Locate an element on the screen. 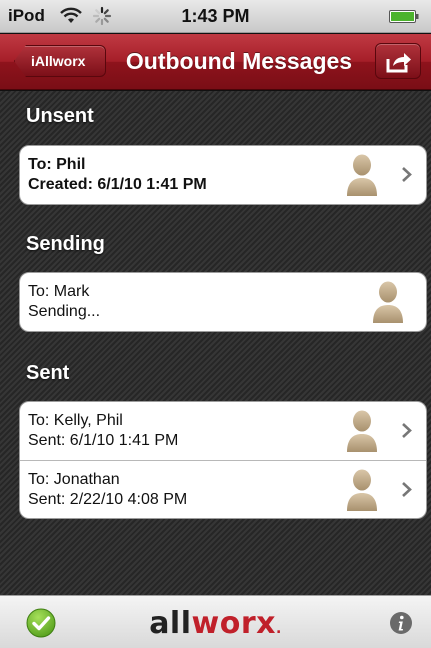 The width and height of the screenshot is (431, 648). message-text: To: Phil Created: 6/1/10 1:41 PM is located at coordinates (117, 175).